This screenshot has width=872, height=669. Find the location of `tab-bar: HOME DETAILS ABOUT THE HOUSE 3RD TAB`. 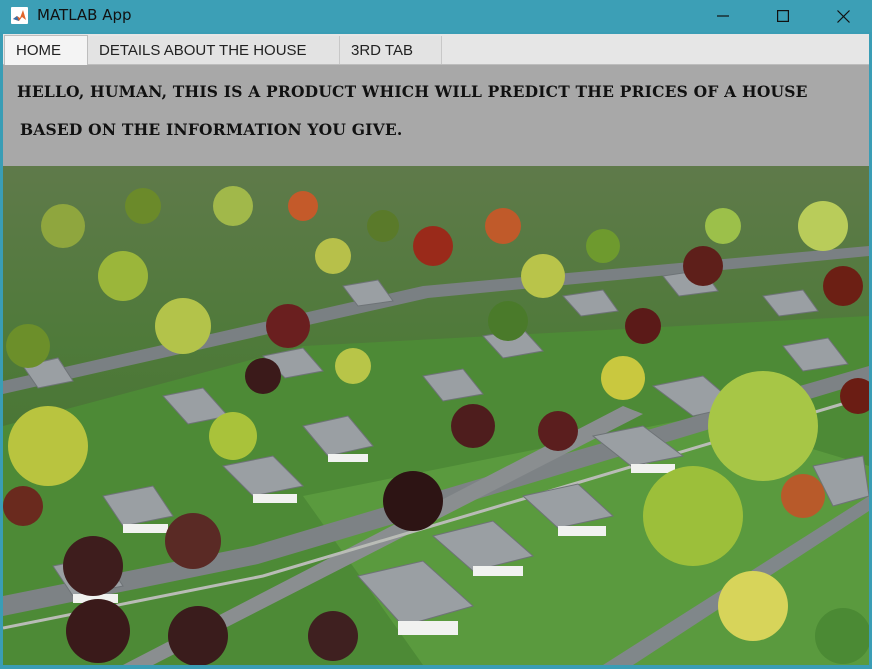

tab-bar: HOME DETAILS ABOUT THE HOUSE 3RD TAB is located at coordinates (436, 49).